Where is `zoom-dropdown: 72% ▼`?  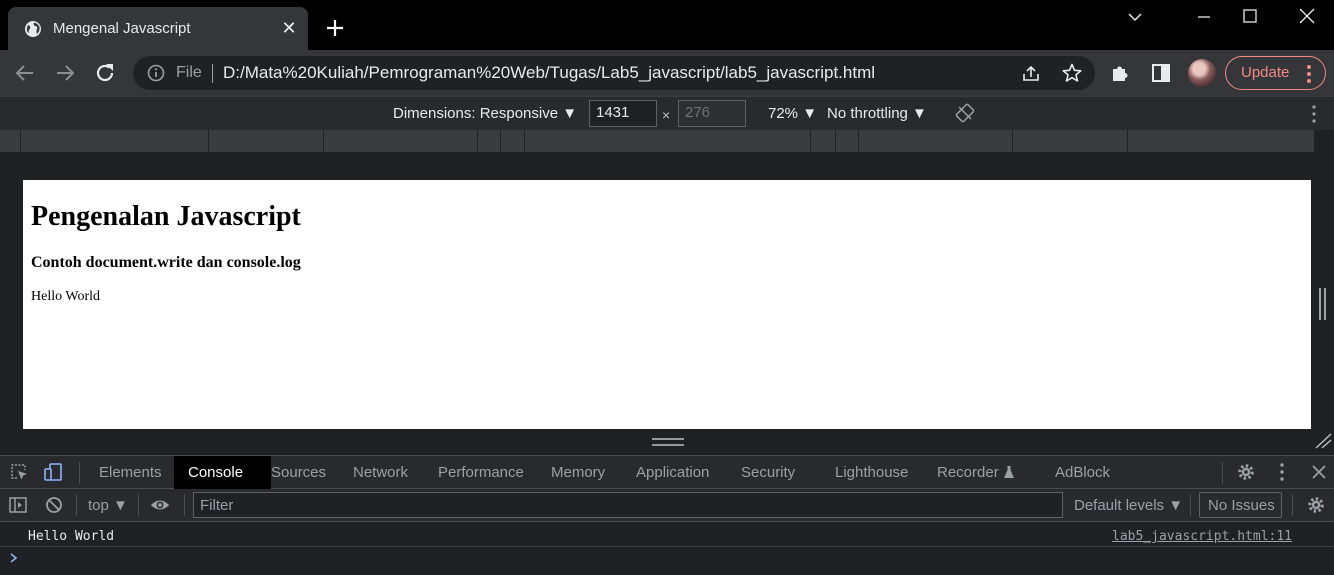 zoom-dropdown: 72% ▼ is located at coordinates (792, 113).